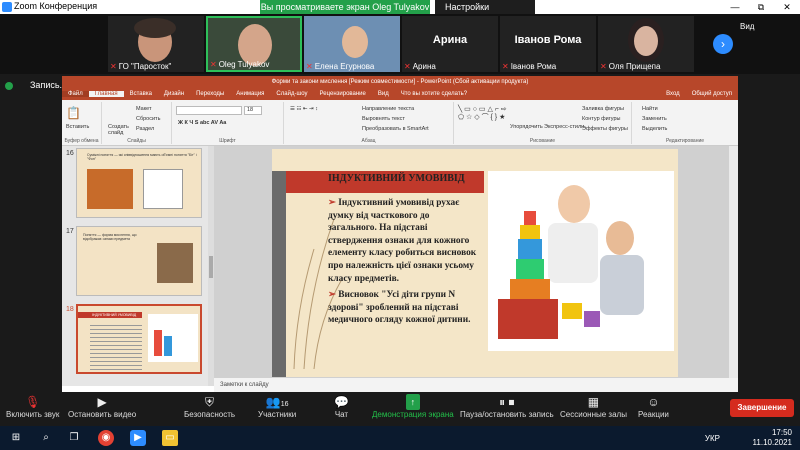 The image size is (800, 450). What do you see at coordinates (344, 66) in the screenshot?
I see `participant-name: Елена Егурнова` at bounding box center [344, 66].